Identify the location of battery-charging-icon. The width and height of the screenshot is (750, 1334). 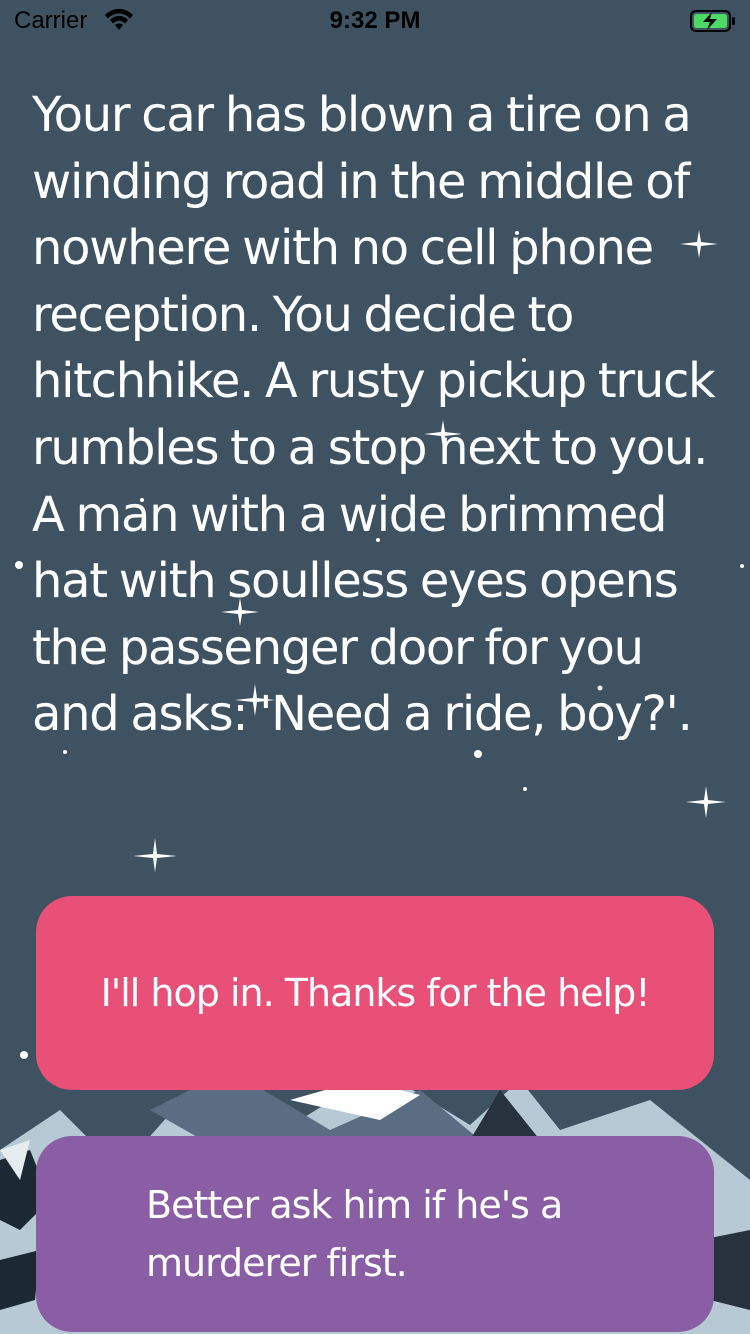
(712, 21).